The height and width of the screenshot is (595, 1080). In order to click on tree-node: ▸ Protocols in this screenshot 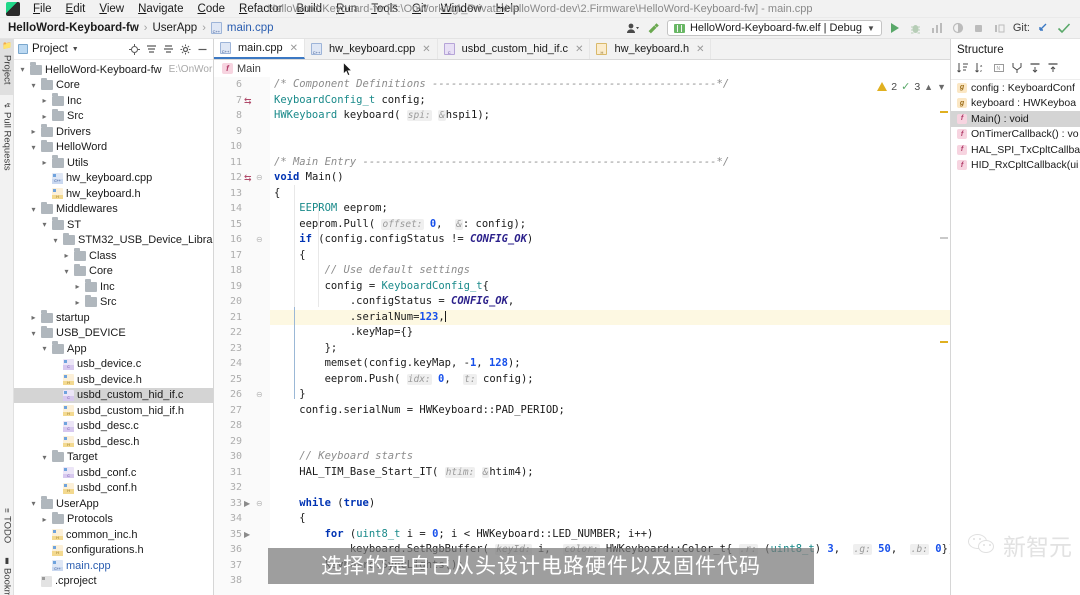, I will do `click(113, 519)`.